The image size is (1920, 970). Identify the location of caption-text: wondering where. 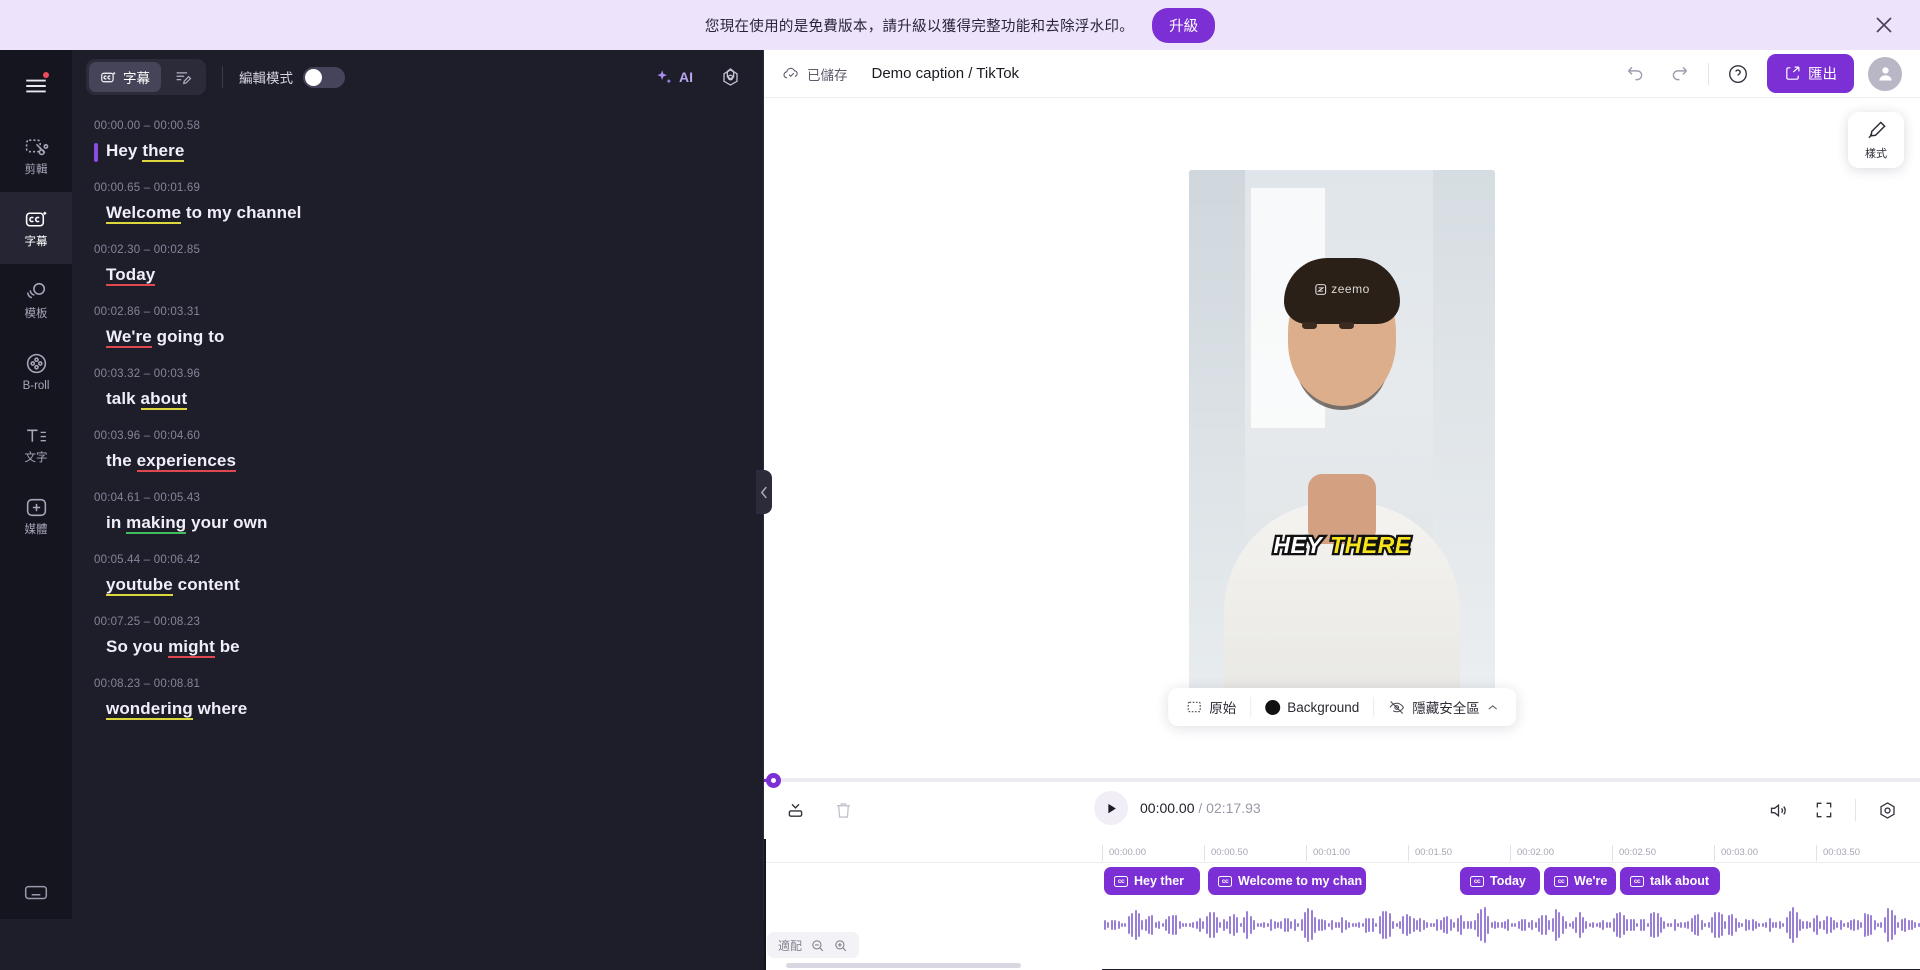
(417, 709).